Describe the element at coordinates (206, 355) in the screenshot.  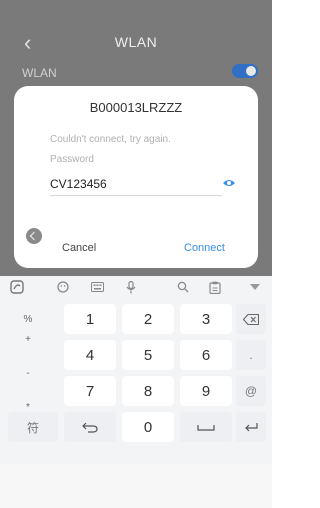
I see `key-6: 6` at that location.